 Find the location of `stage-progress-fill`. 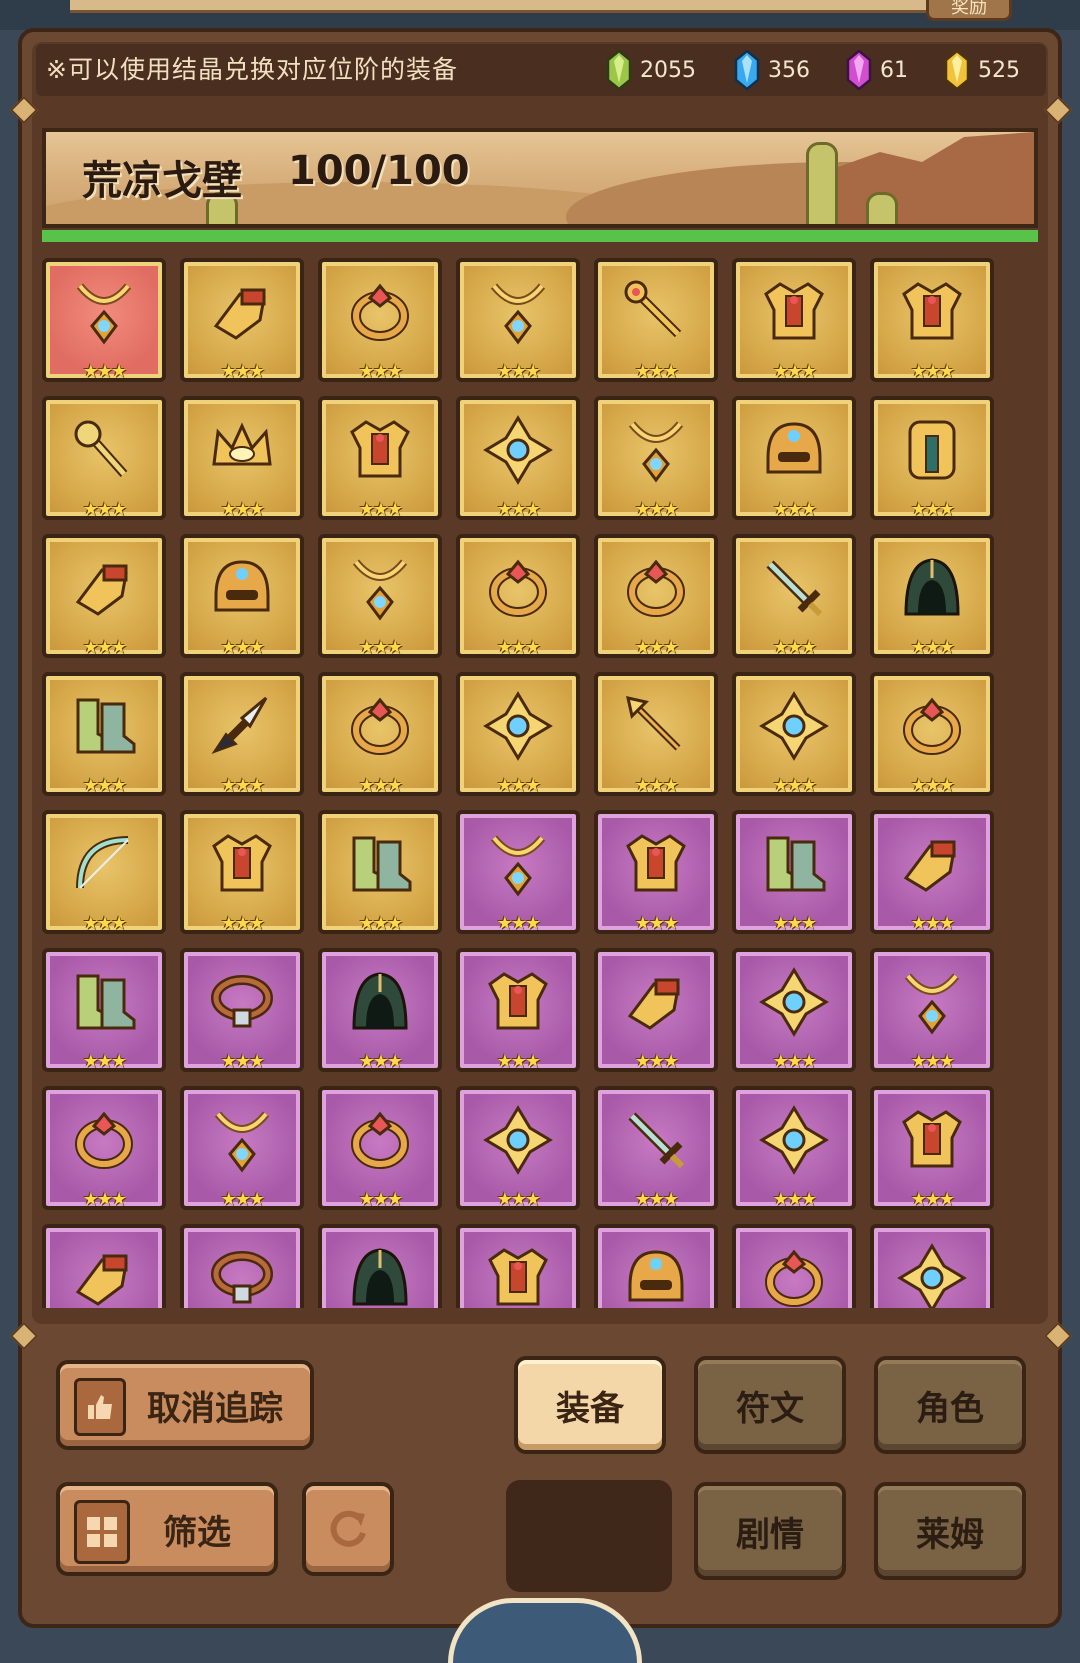

stage-progress-fill is located at coordinates (540, 236).